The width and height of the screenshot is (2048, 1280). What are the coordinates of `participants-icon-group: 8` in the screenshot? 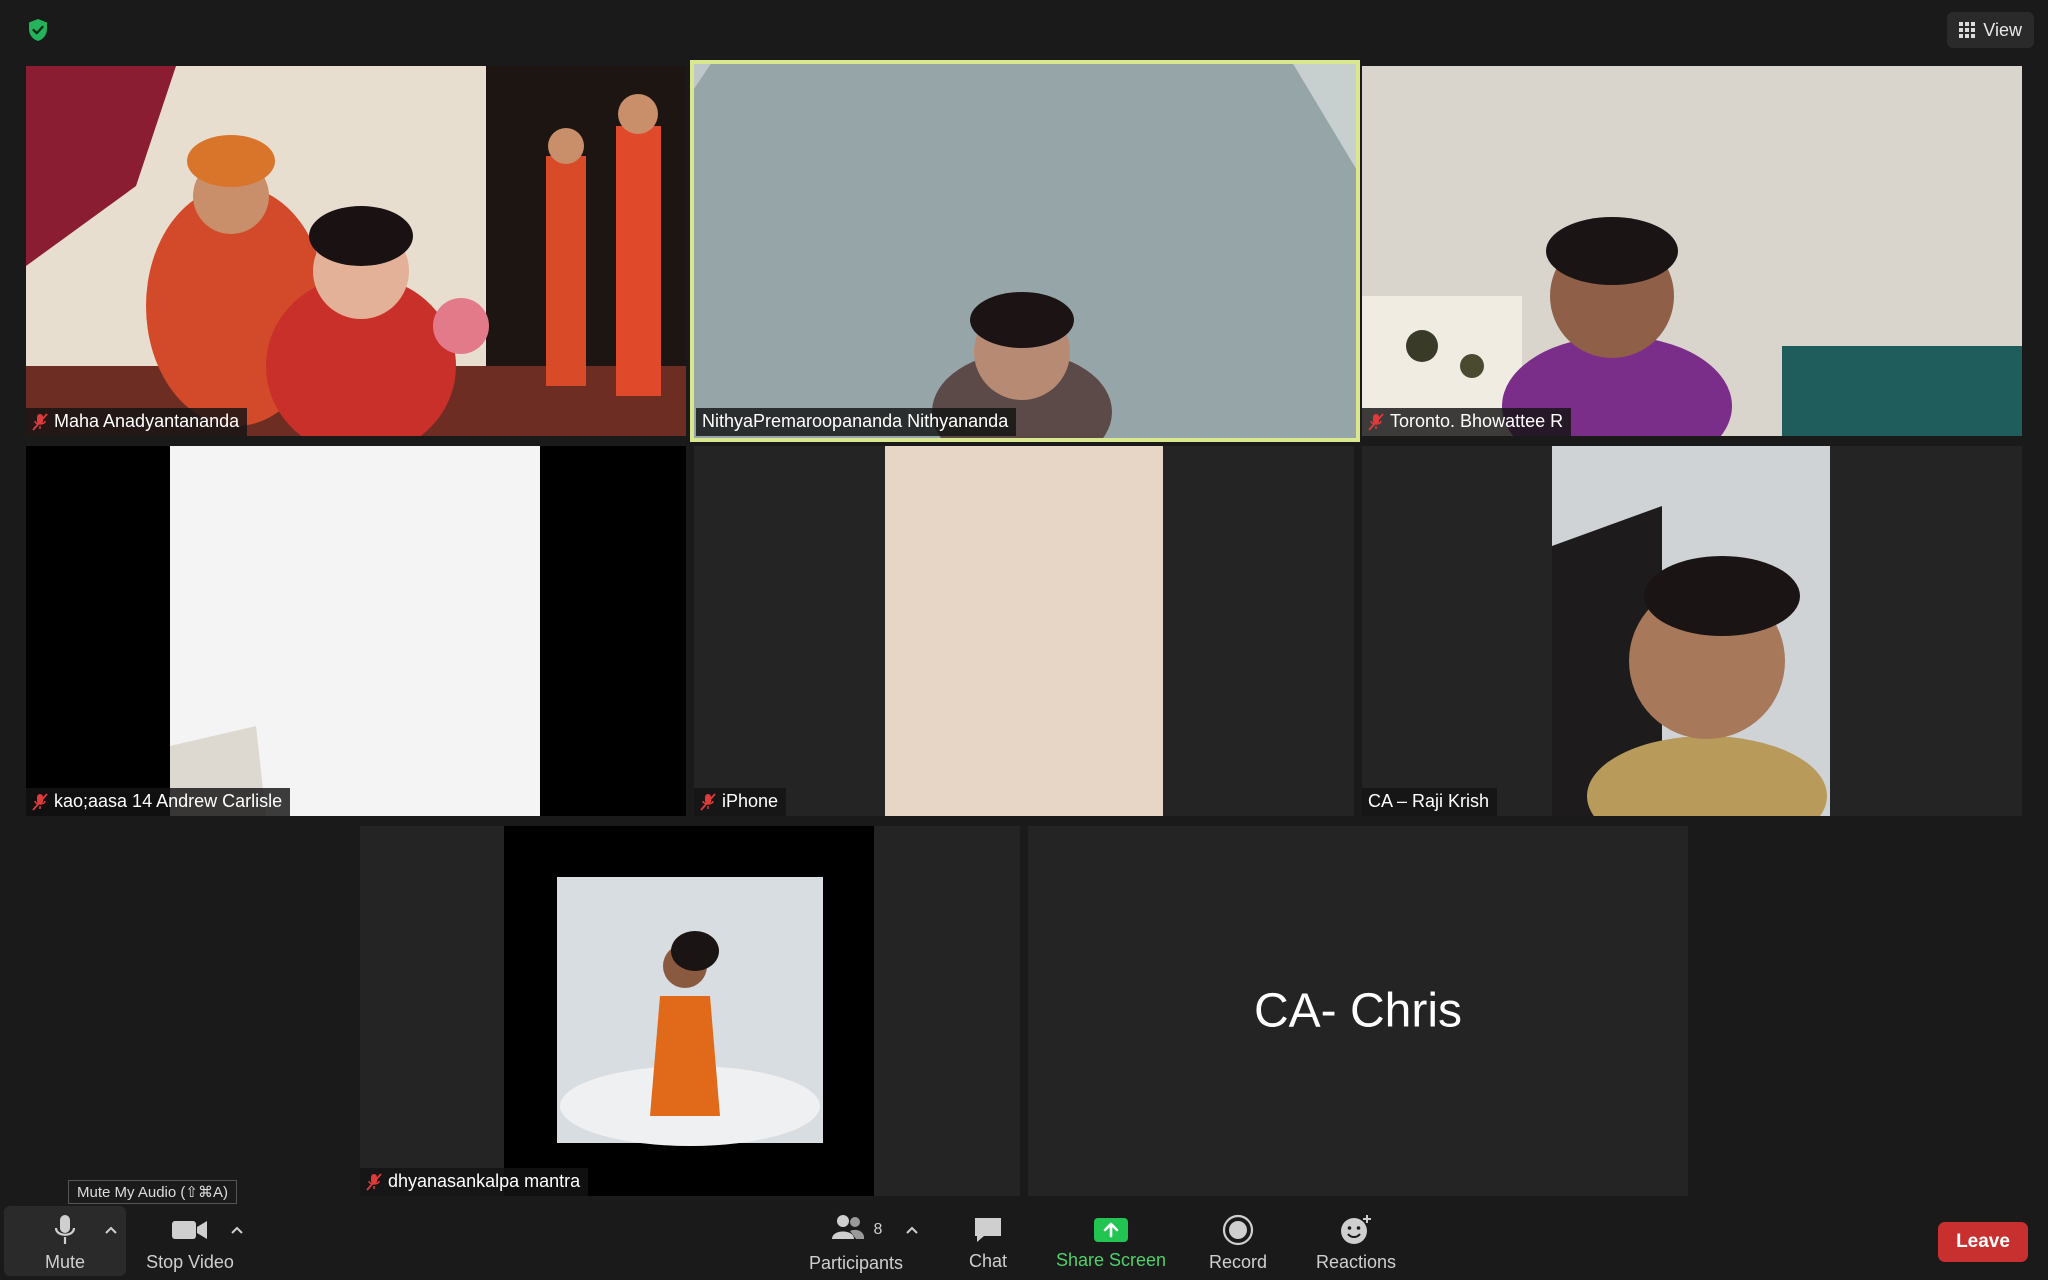 It's located at (856, 1230).